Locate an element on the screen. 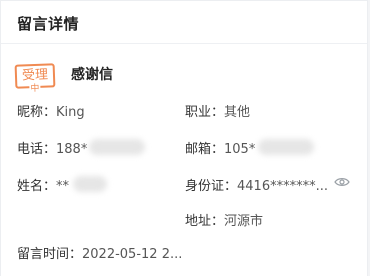 Image resolution: width=370 pixels, height=276 pixels. address-field: 地址：河源市 is located at coordinates (224, 219).